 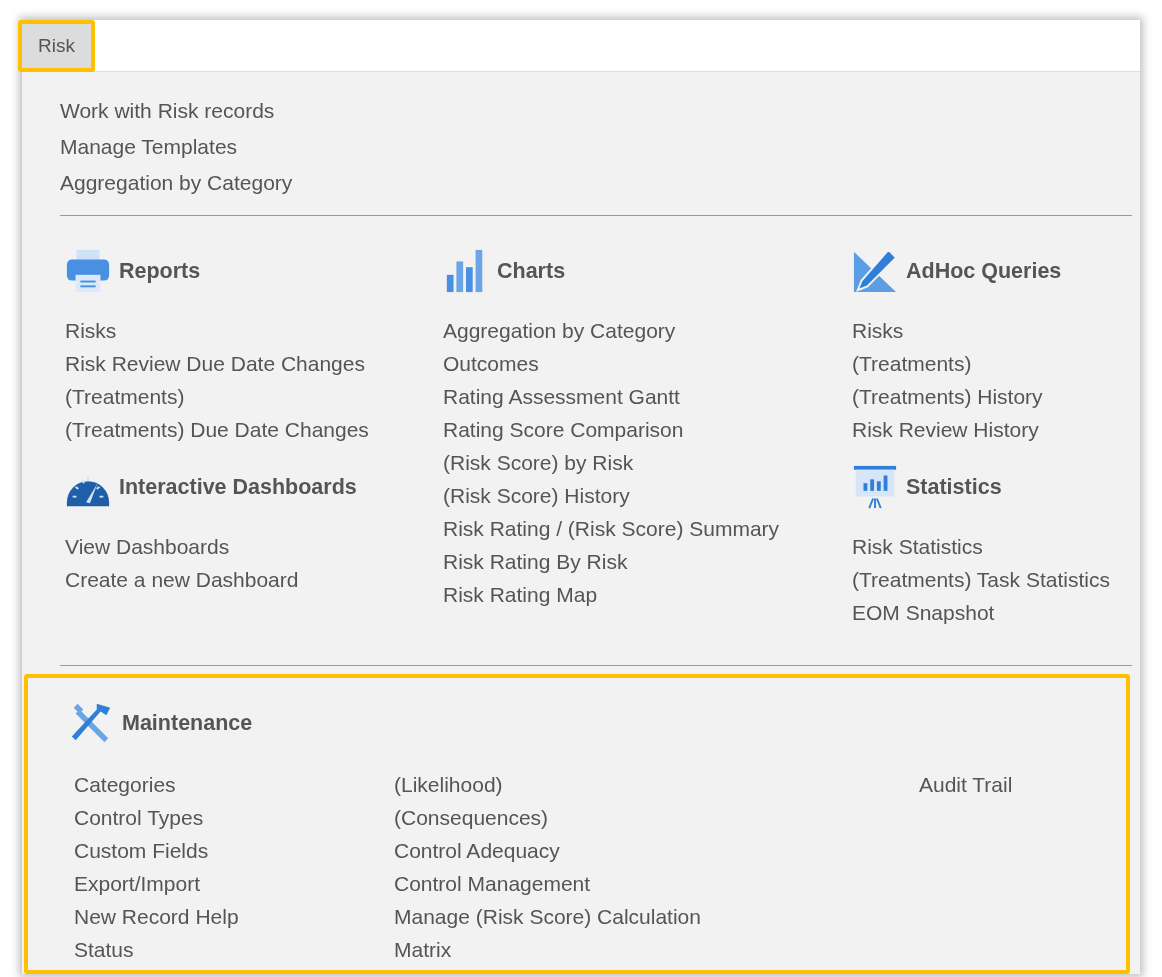 What do you see at coordinates (520, 594) in the screenshot?
I see `menu-link: Risk Rating Map` at bounding box center [520, 594].